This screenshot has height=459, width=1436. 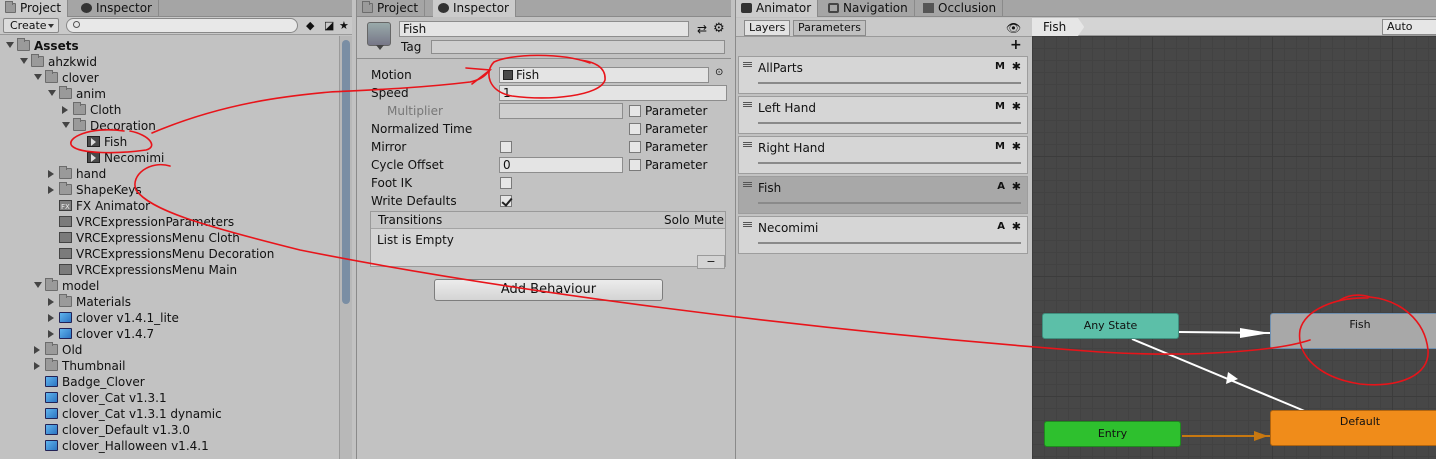 I want to click on layer-item: Fish A ✱, so click(x=883, y=195).